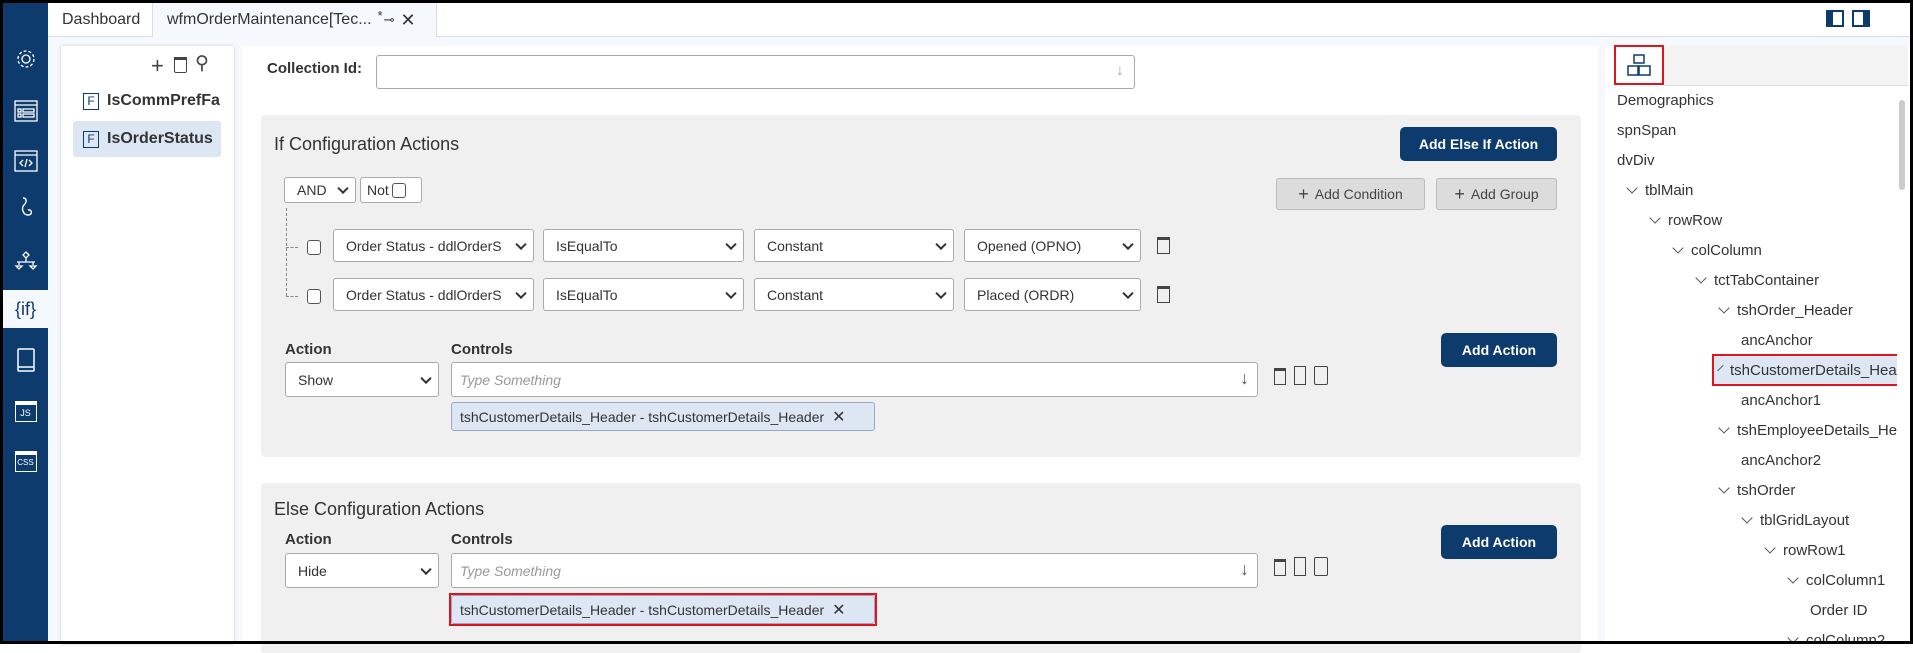 The image size is (1913, 653). I want to click on tree-item: rowRow, so click(1685, 220).